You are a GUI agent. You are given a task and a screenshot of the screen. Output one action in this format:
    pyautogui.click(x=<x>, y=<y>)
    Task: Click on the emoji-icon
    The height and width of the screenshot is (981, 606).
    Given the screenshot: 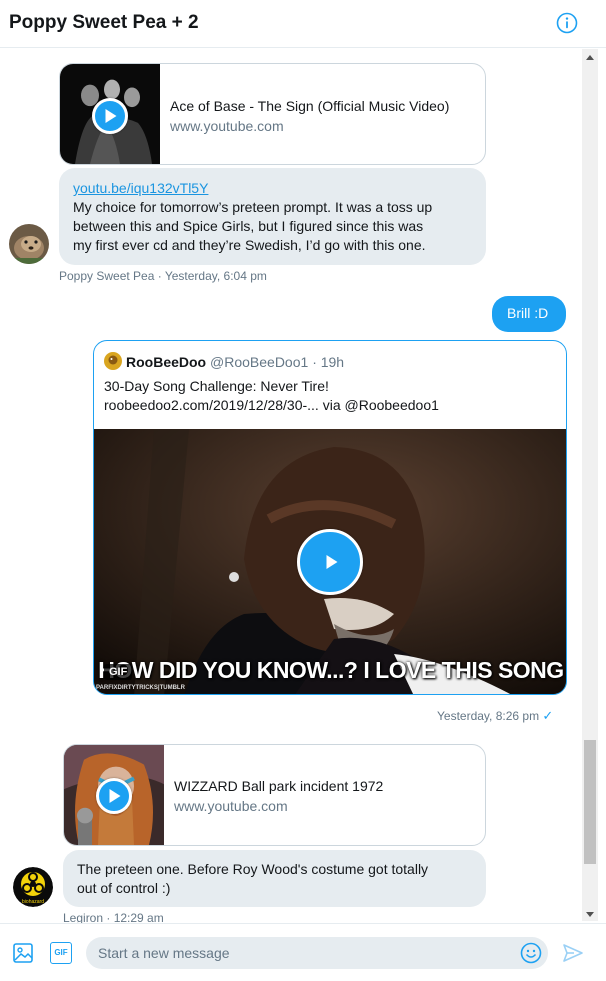 What is the action you would take?
    pyautogui.click(x=531, y=953)
    